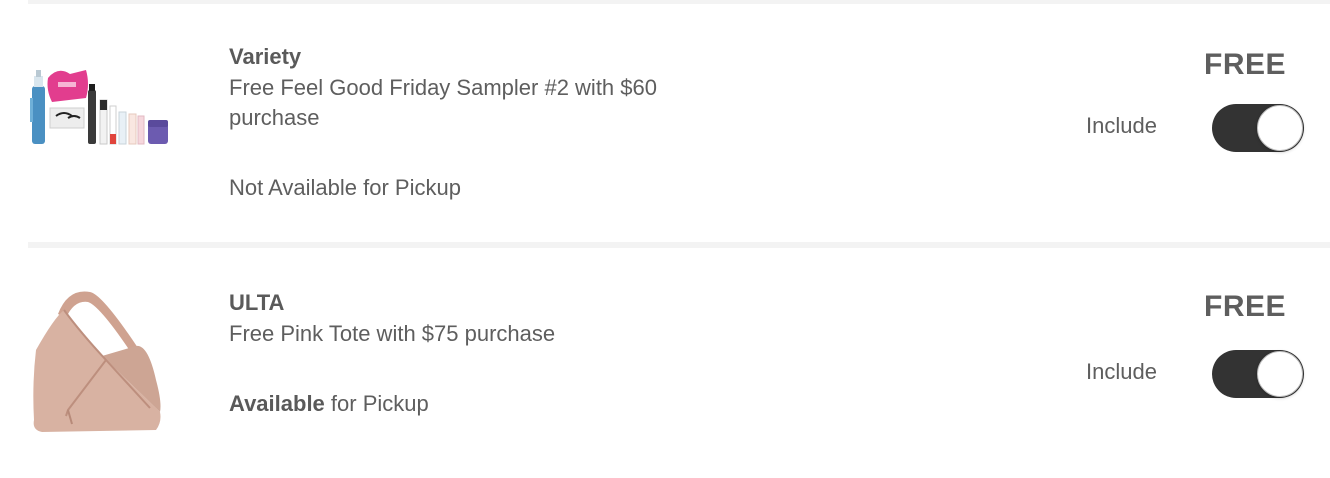 The width and height of the screenshot is (1330, 478). I want to click on item-brand: Variety, so click(265, 56).